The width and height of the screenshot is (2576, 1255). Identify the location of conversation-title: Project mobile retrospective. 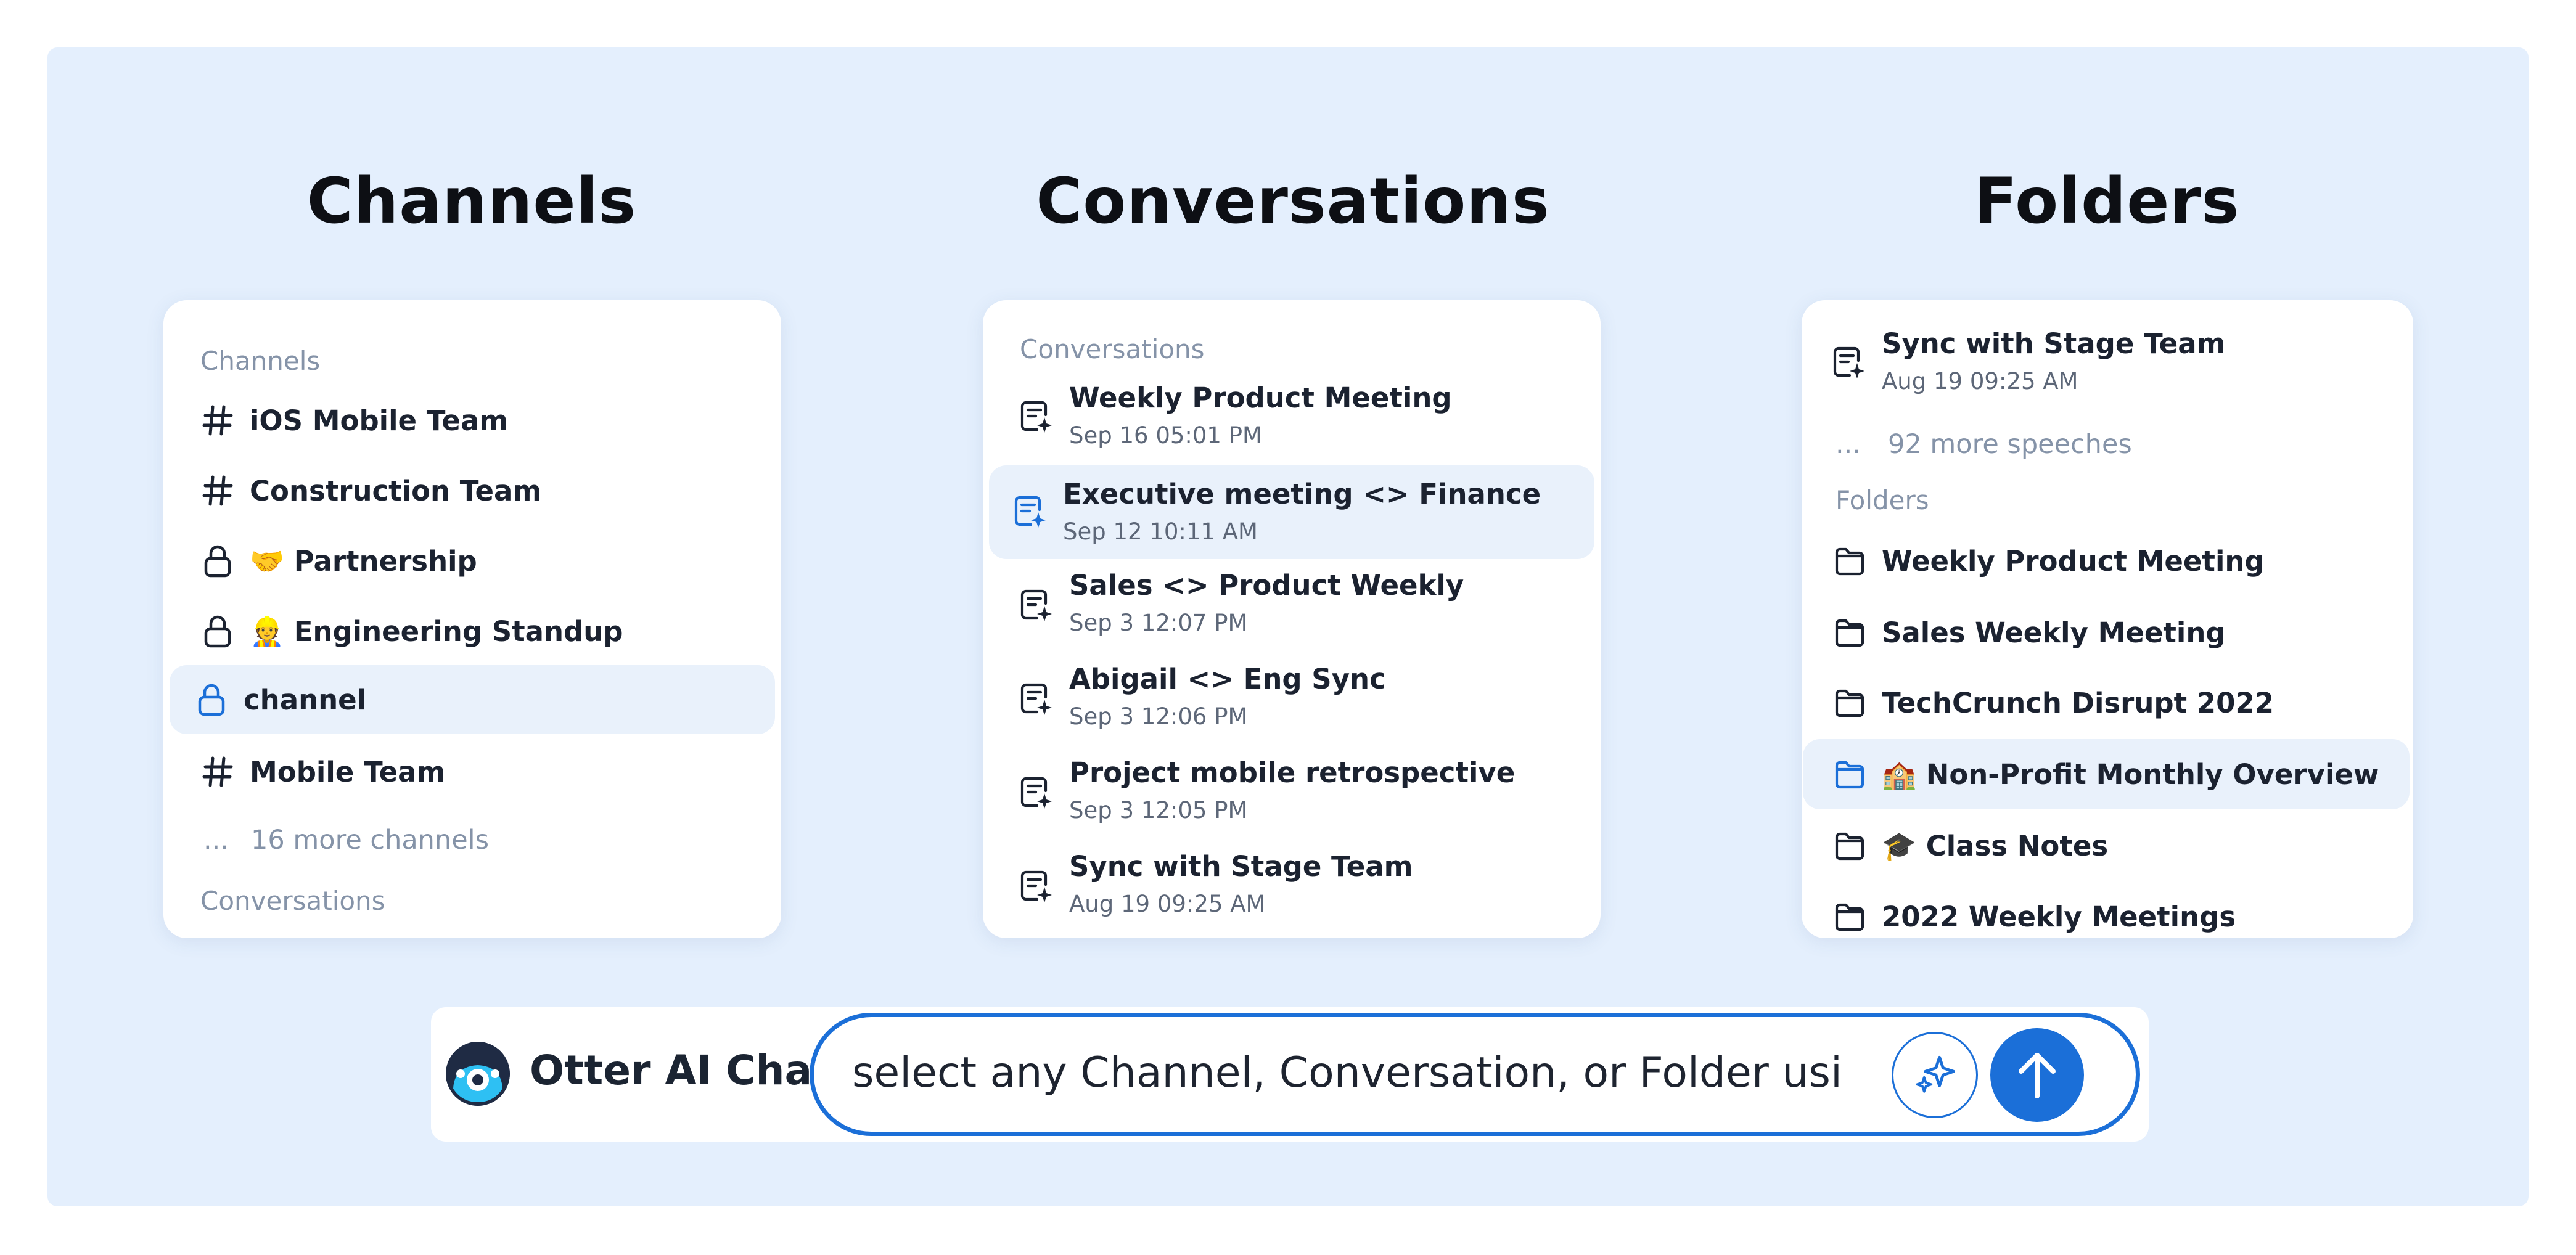
(1293, 772).